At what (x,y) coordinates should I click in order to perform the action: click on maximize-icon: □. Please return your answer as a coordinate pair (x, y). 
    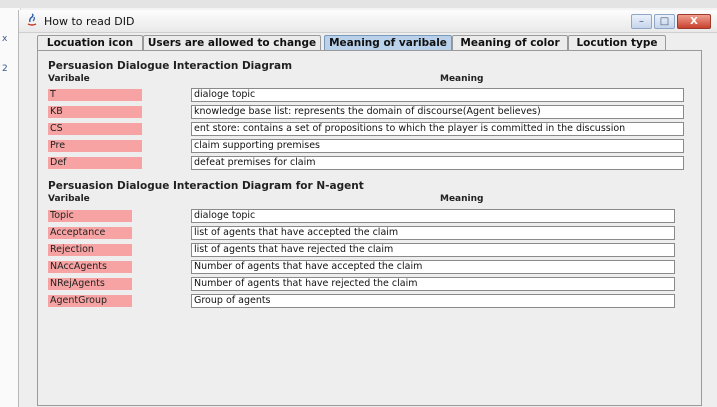
    Looking at the image, I should click on (664, 21).